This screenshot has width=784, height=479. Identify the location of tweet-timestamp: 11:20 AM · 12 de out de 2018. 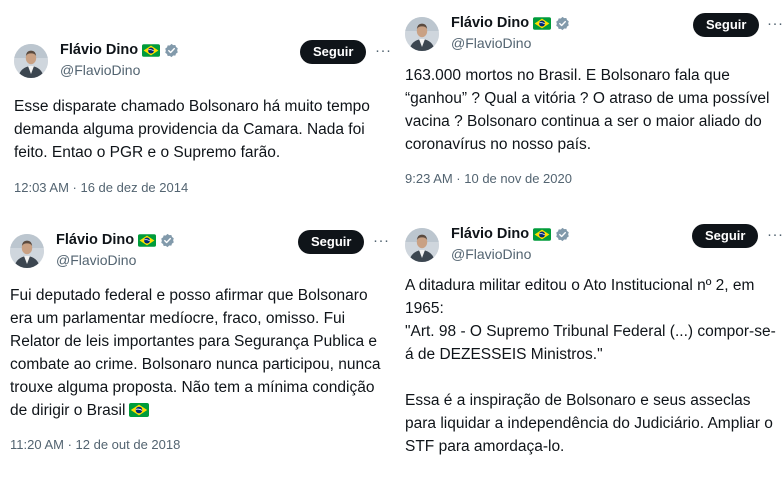
(200, 444).